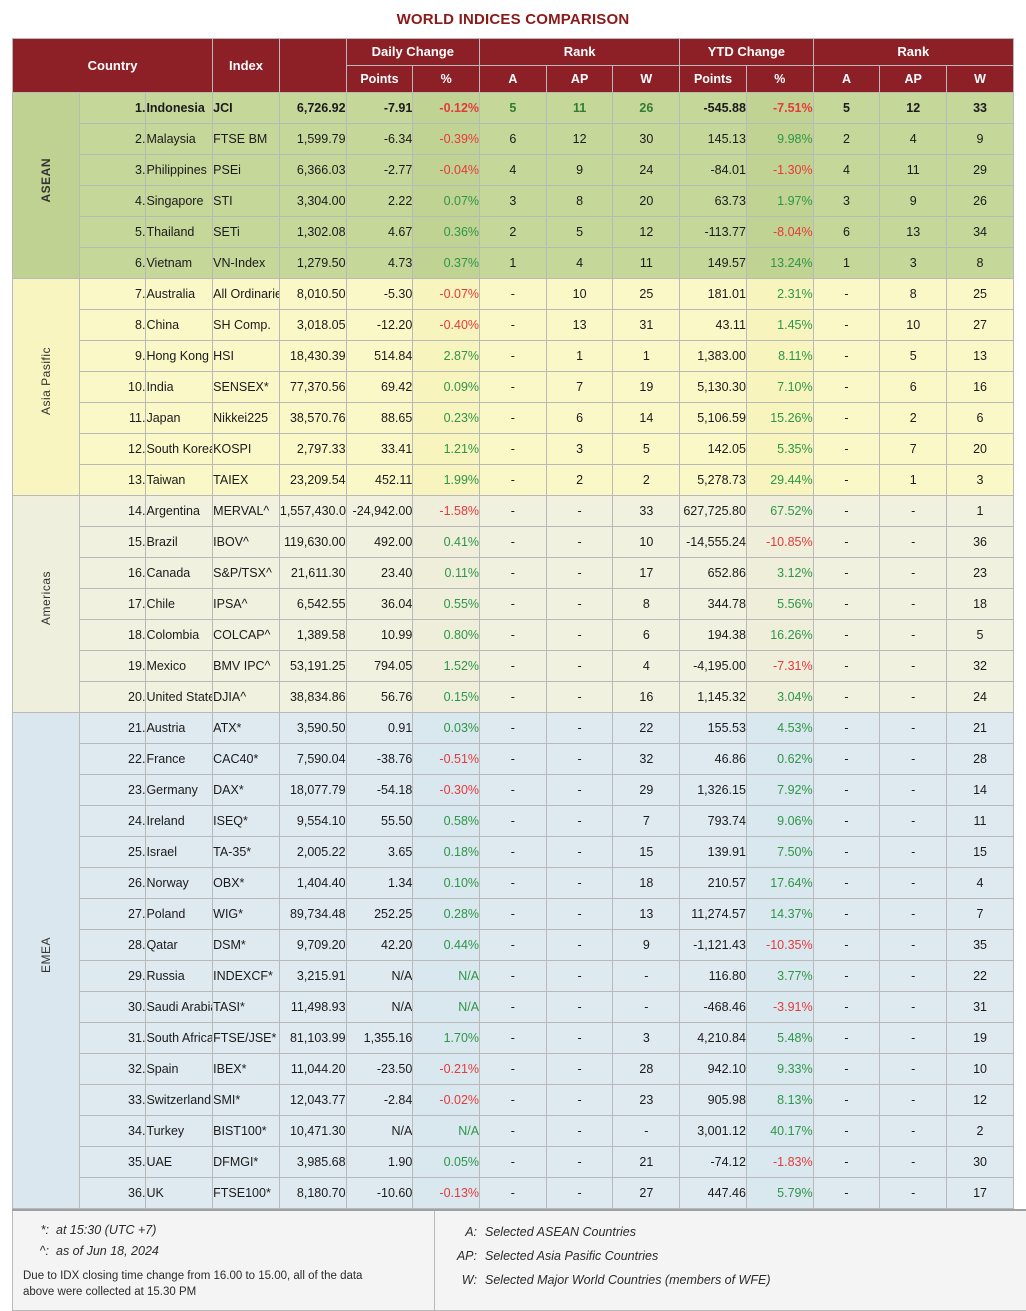 This screenshot has width=1026, height=1311. I want to click on row-number: 31., so click(112, 1038).